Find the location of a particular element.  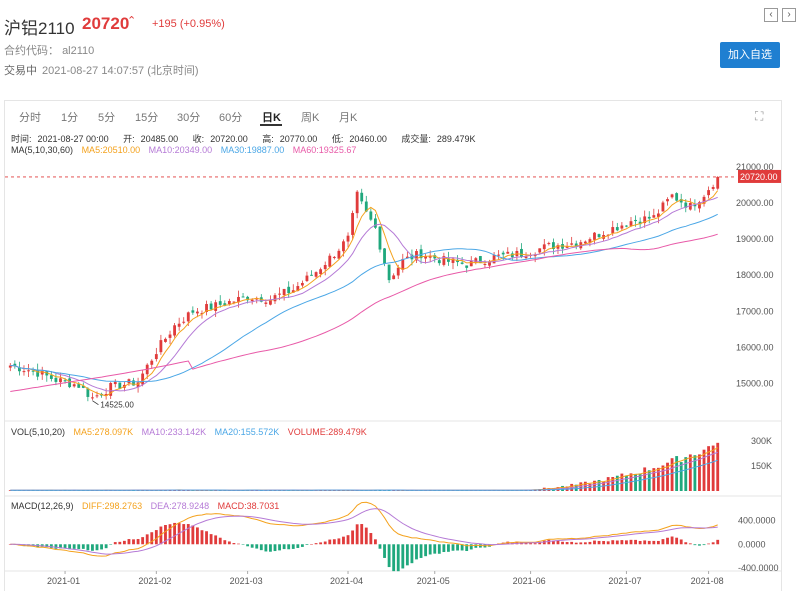

macd-dea-line is located at coordinates (364, 531).